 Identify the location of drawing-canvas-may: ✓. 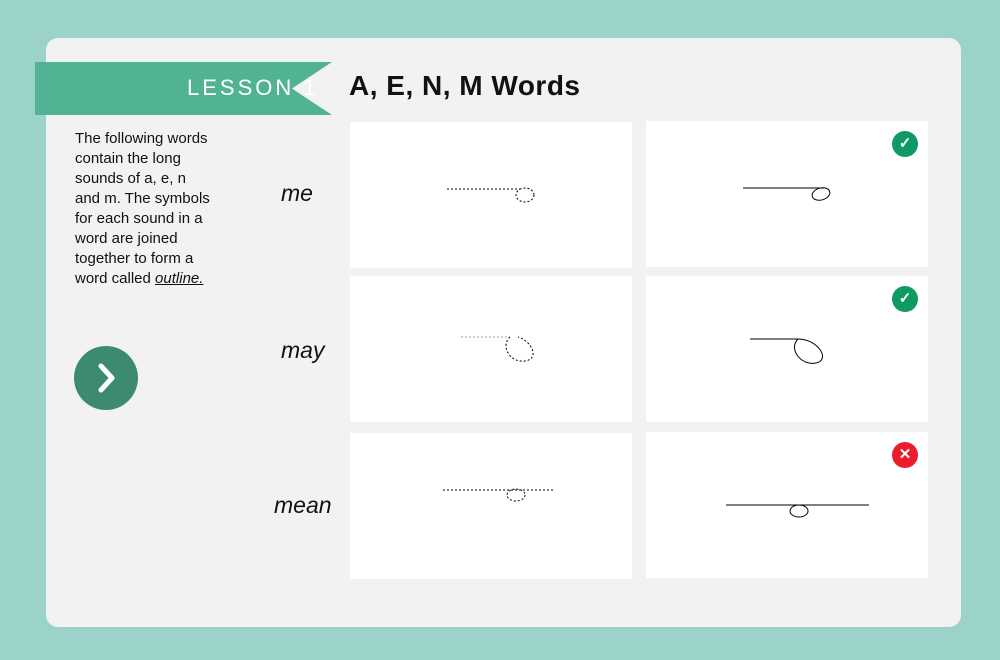
(787, 349).